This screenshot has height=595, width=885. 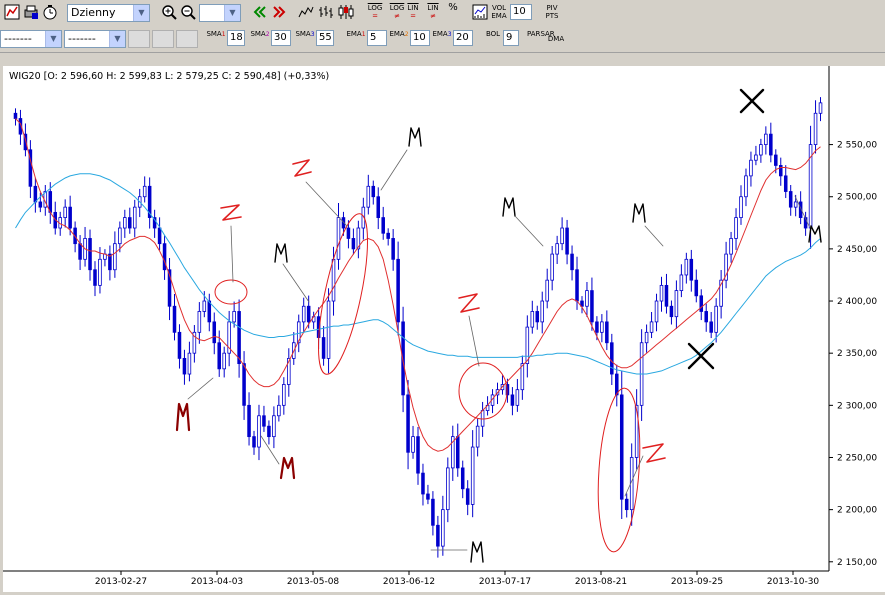 What do you see at coordinates (493, 34) in the screenshot?
I see `bollinger-button: BOL` at bounding box center [493, 34].